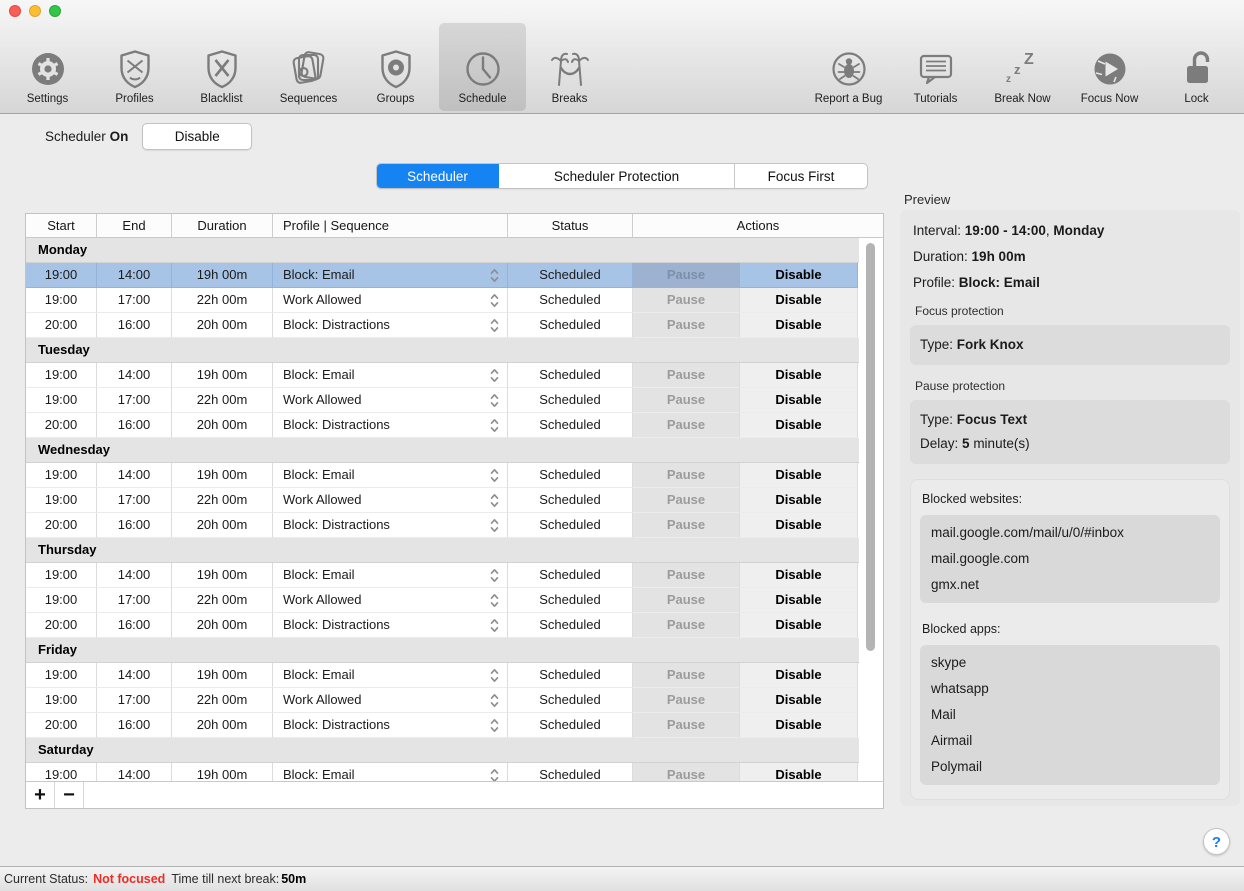 This screenshot has width=1244, height=891. What do you see at coordinates (482, 67) in the screenshot?
I see `toolbar-item-schedule: Schedule` at bounding box center [482, 67].